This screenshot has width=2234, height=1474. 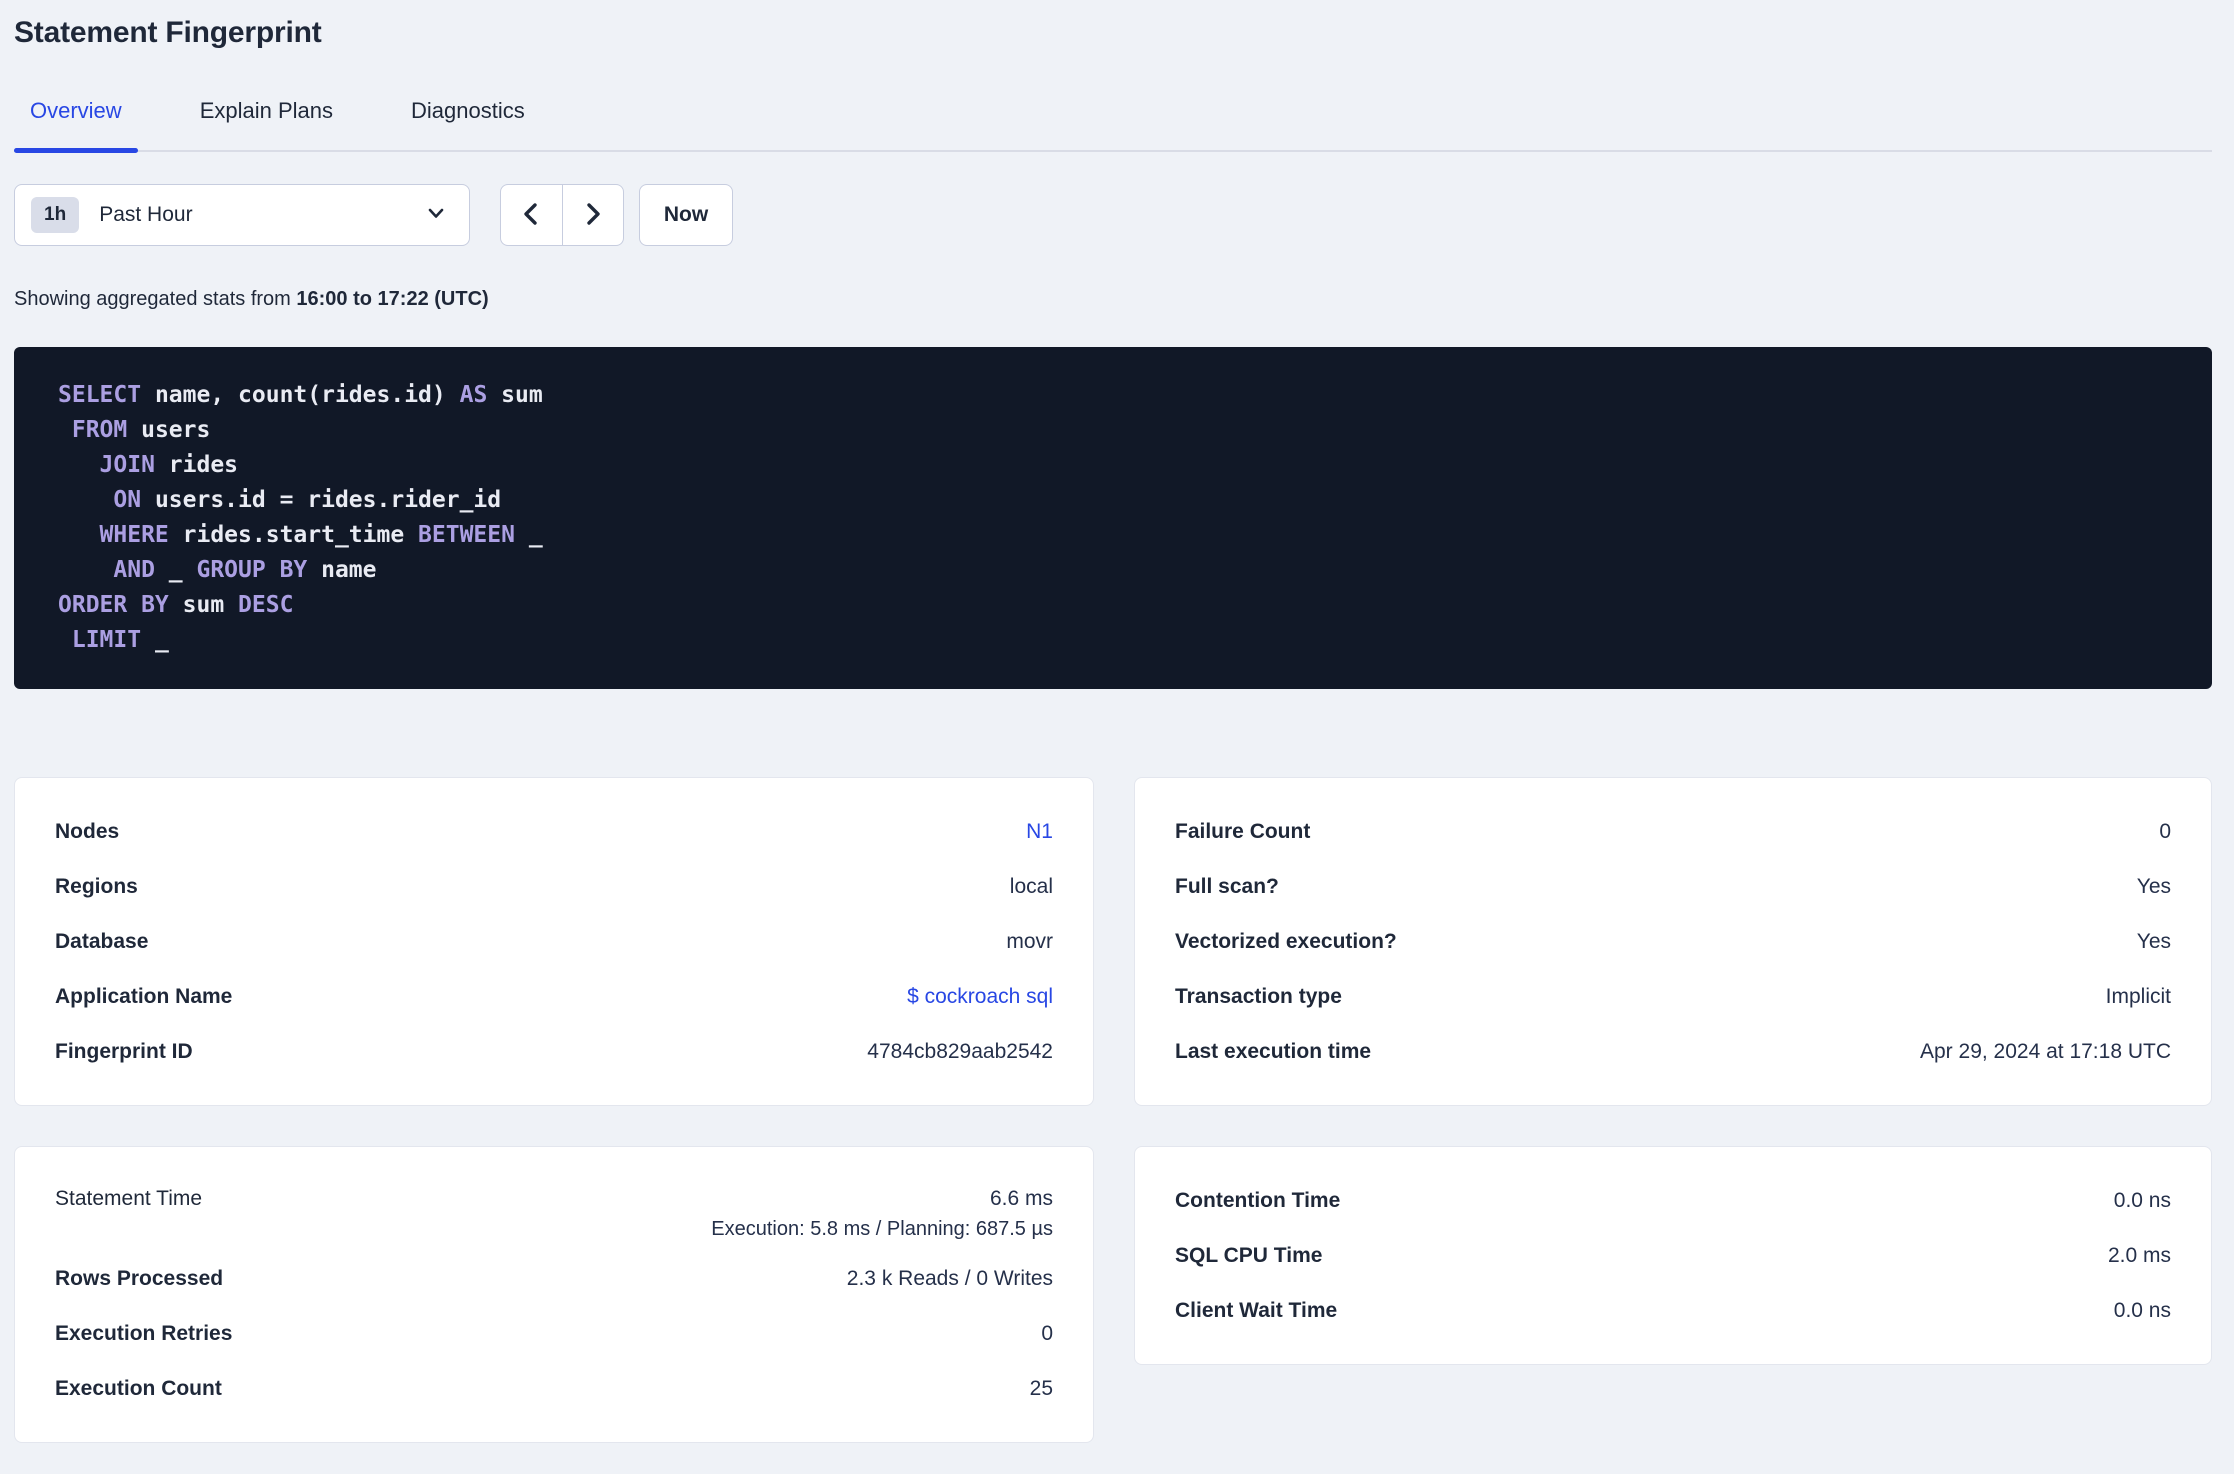 I want to click on row-value: 2.0 ms, so click(x=2139, y=1255).